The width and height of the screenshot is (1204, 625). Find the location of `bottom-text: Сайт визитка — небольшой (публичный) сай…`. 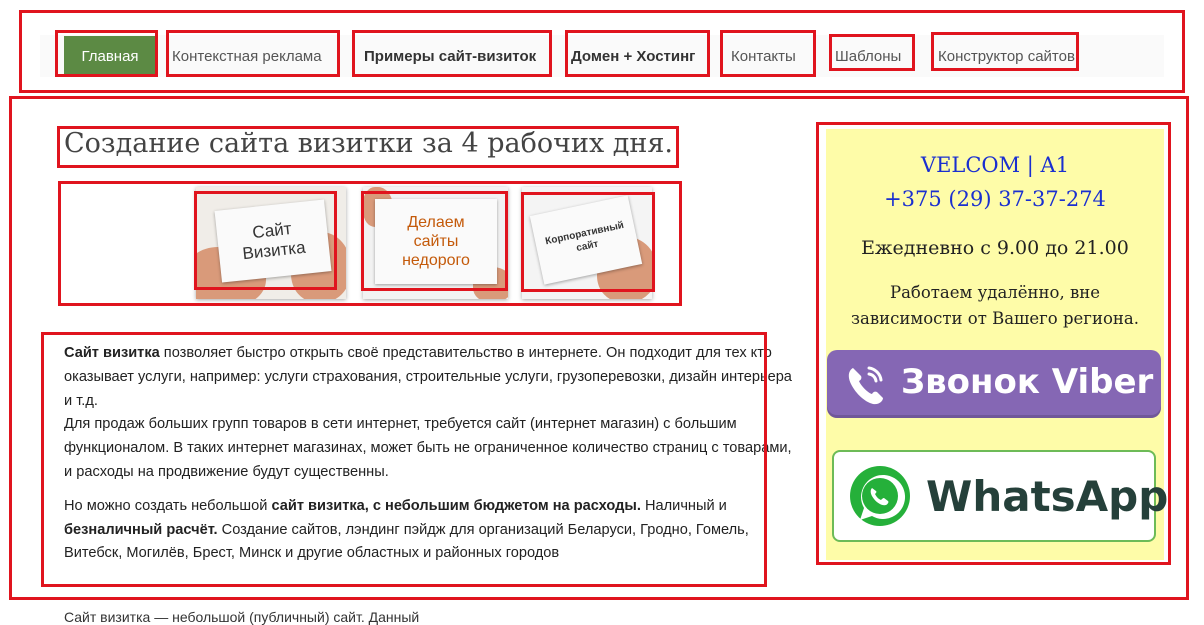

bottom-text: Сайт визитка — небольшой (публичный) сай… is located at coordinates (242, 617).